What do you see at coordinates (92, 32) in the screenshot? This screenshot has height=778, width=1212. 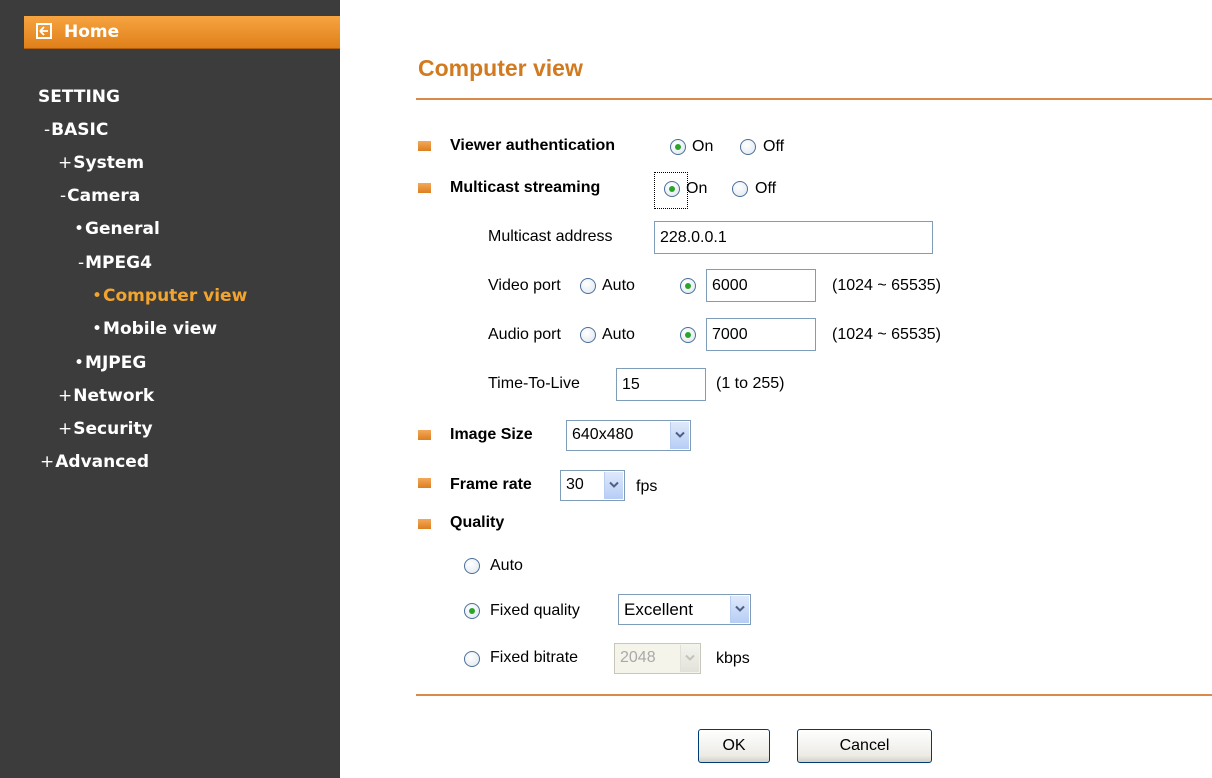 I see `home-label: Home` at bounding box center [92, 32].